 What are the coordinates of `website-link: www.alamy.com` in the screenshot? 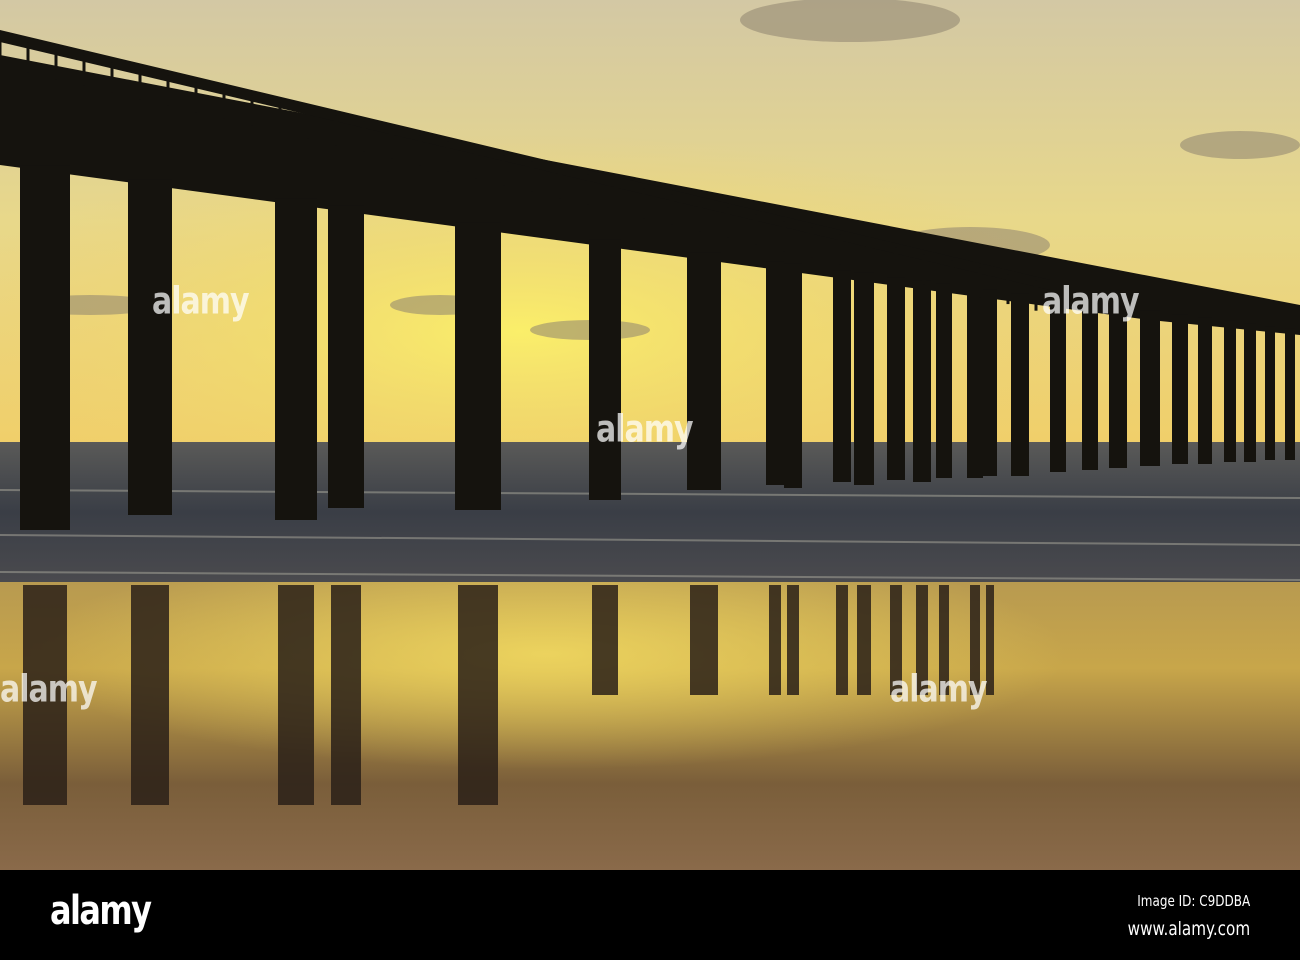 It's located at (1188, 929).